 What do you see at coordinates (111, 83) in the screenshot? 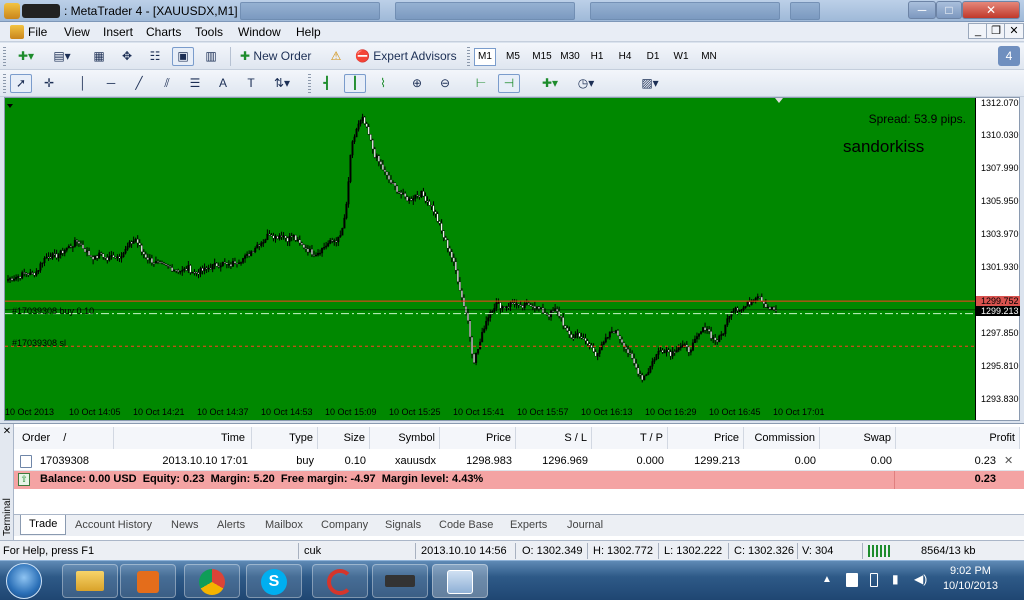
I see `horizontal-line-icon: ─` at bounding box center [111, 83].